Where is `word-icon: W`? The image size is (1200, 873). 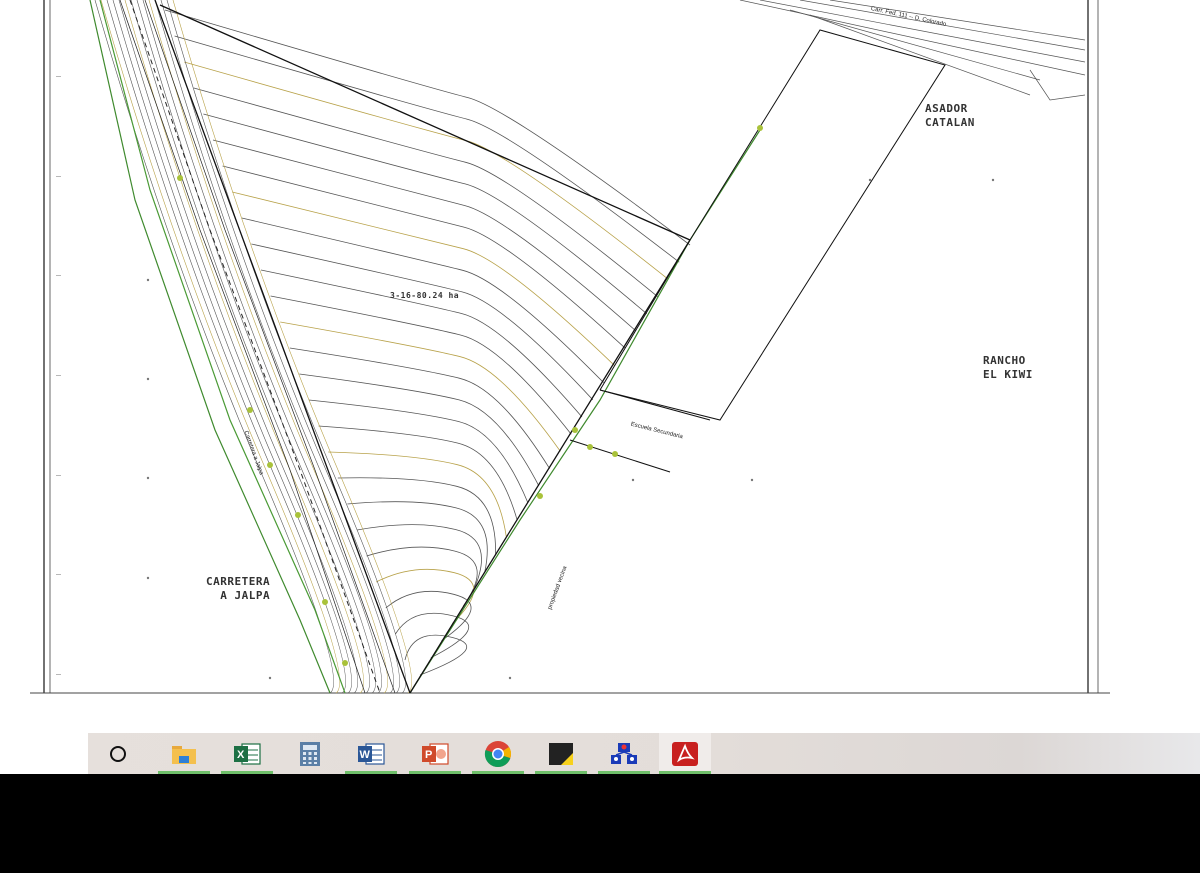 word-icon: W is located at coordinates (371, 753).